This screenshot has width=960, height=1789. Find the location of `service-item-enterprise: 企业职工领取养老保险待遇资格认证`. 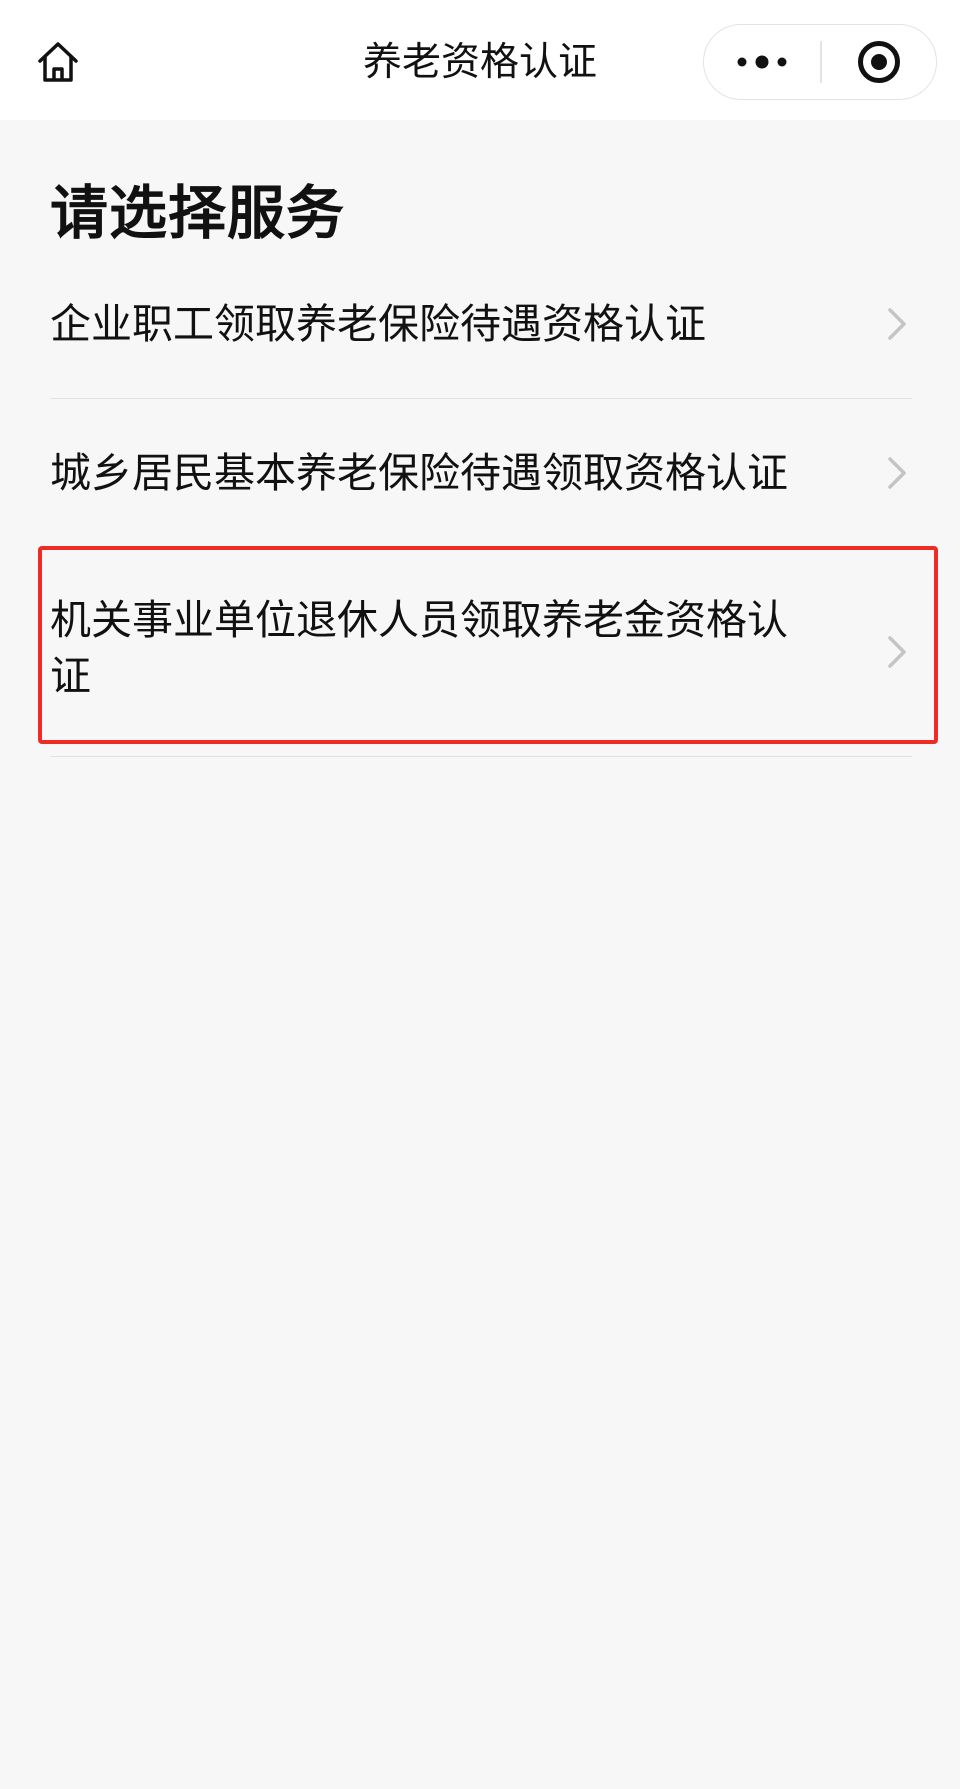

service-item-enterprise: 企业职工领取养老保险待遇资格认证 is located at coordinates (481, 324).